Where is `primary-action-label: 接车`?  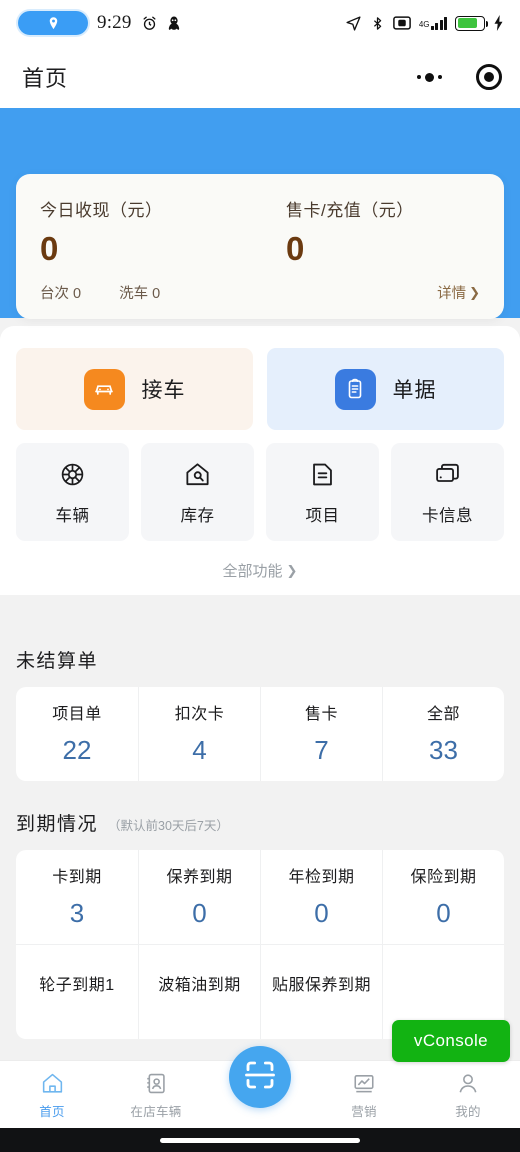
primary-action-label: 接车 is located at coordinates (163, 390).